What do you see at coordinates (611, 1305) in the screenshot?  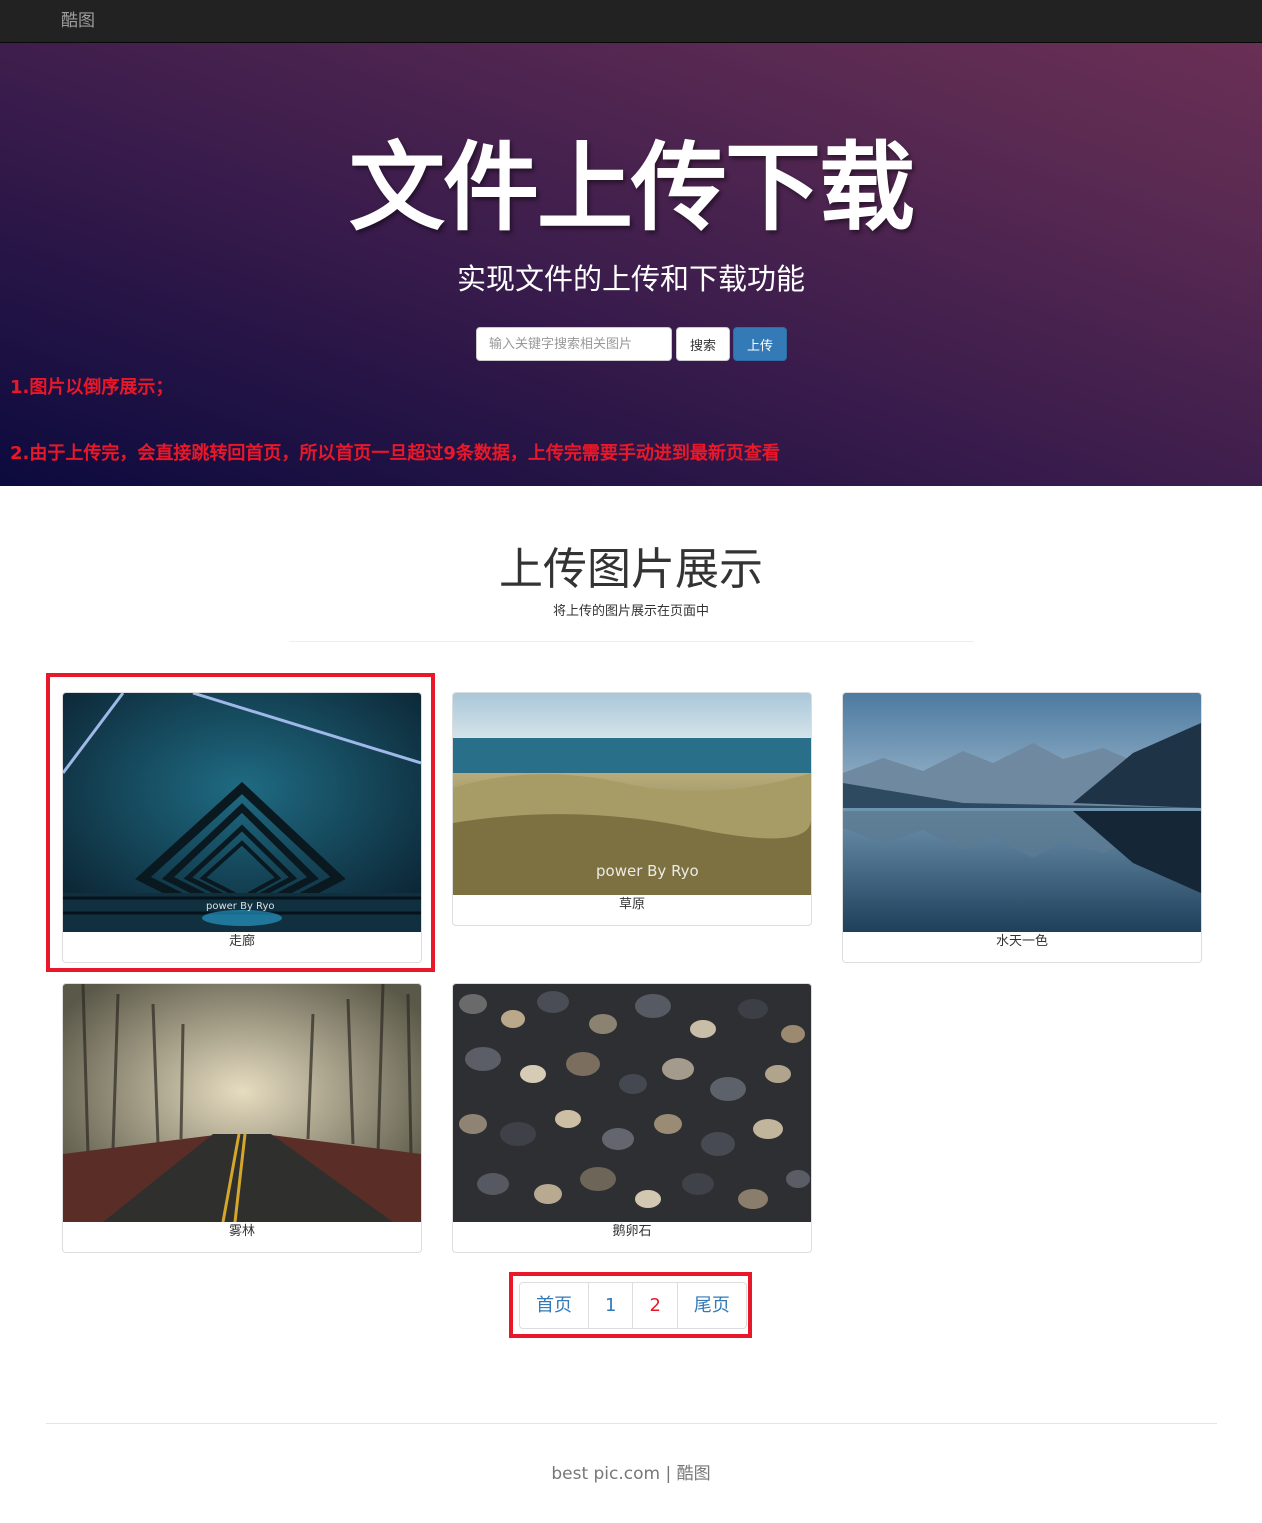 I see `page-1-link: 1` at bounding box center [611, 1305].